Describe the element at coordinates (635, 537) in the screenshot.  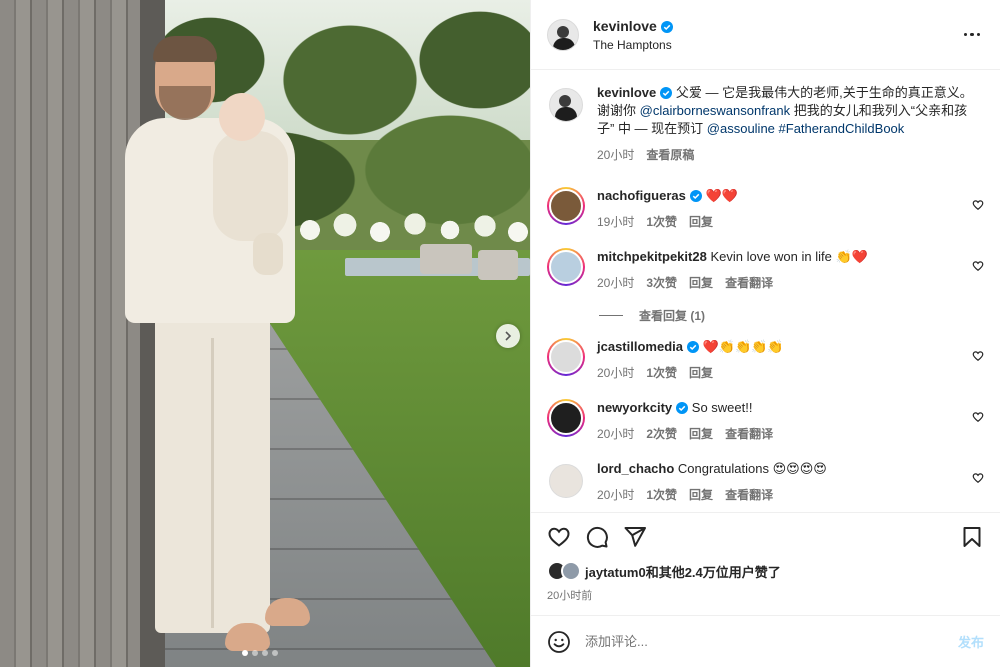
I see `share-send-icon` at that location.